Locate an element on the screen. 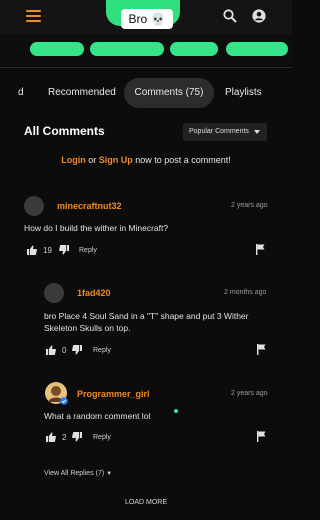  tab-playlists: Playlists is located at coordinates (243, 93).